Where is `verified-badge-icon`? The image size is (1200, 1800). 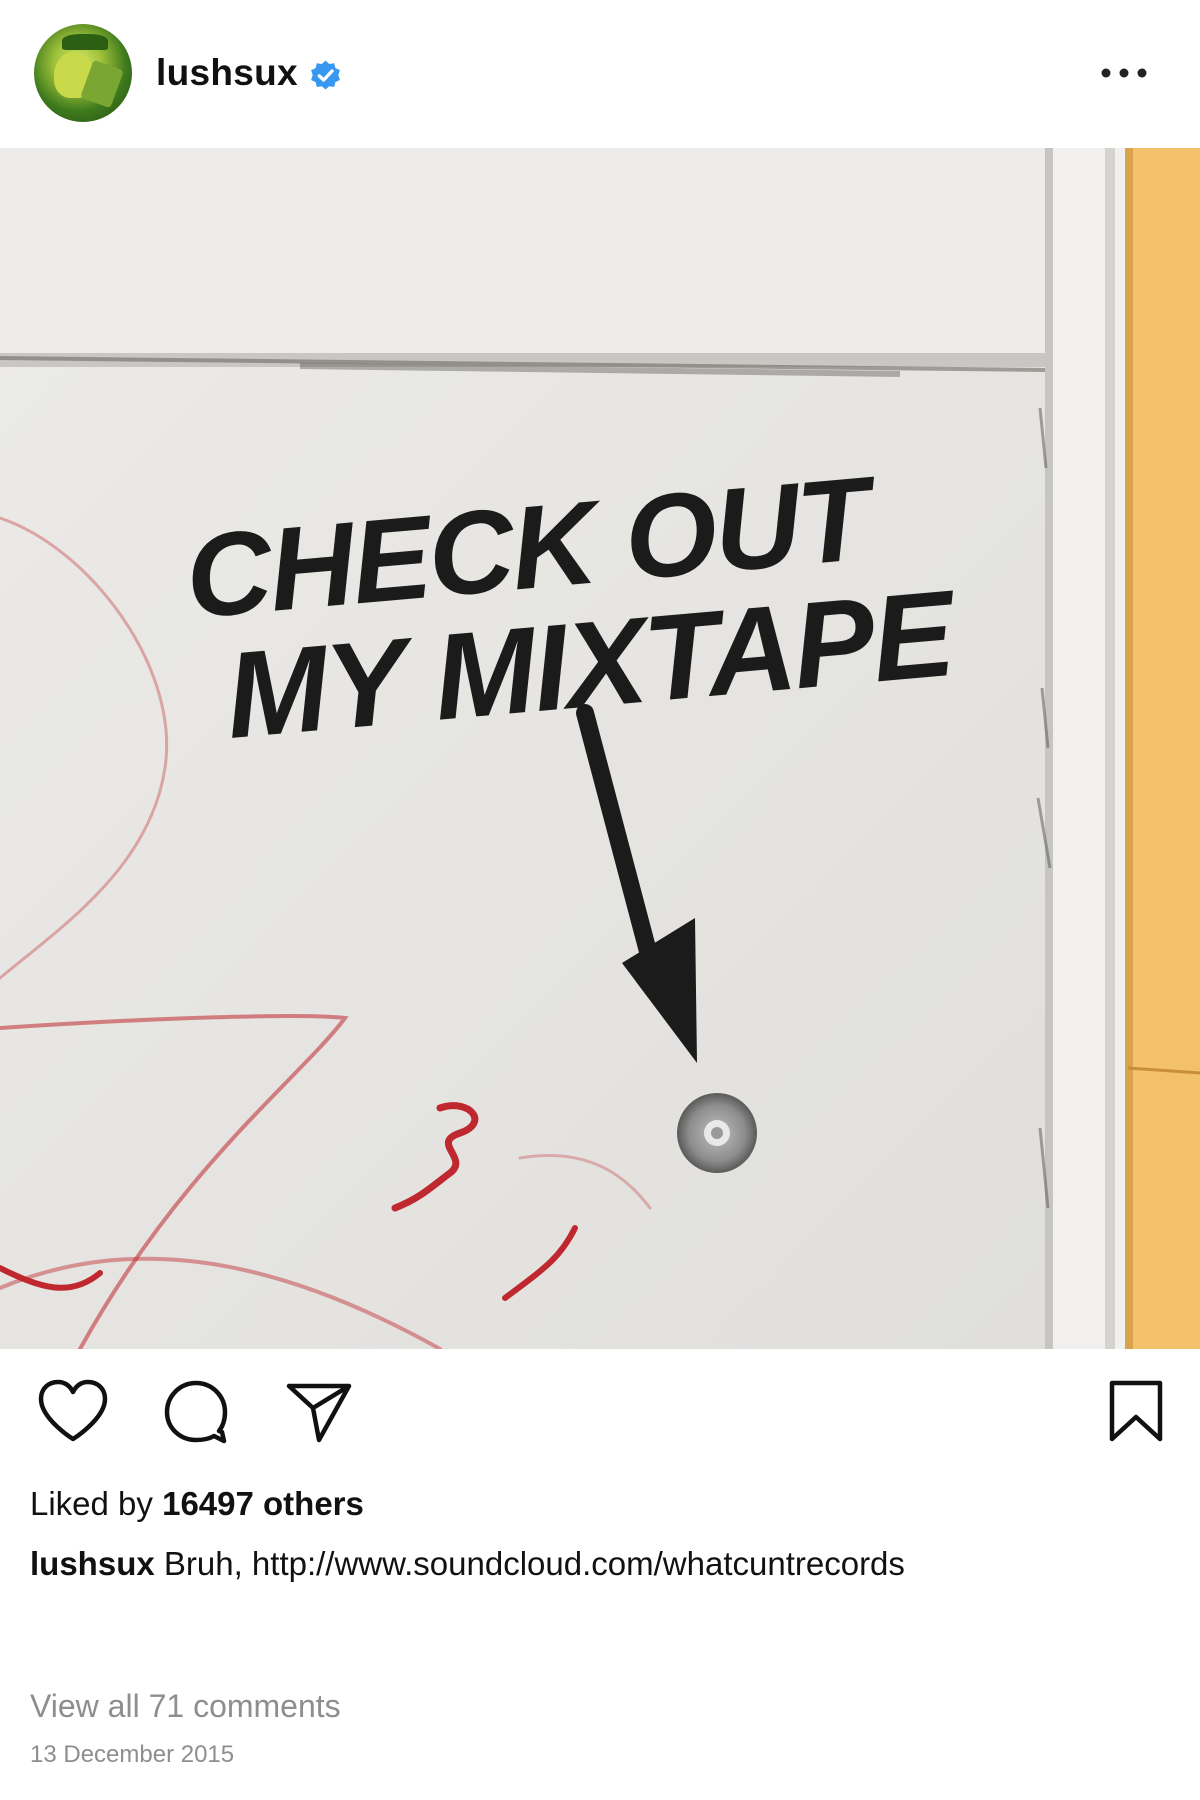
verified-badge-icon is located at coordinates (325, 75).